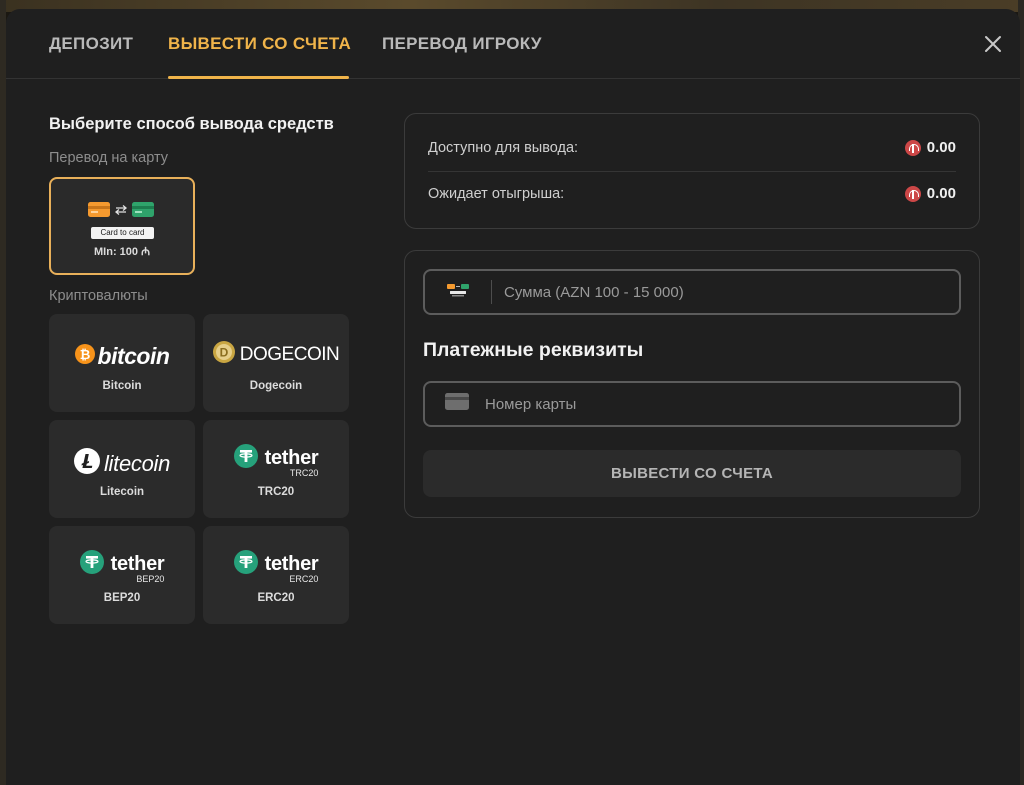 The width and height of the screenshot is (1024, 785). I want to click on crypto-option-tether-bep20: tether BEP20 BEP20, so click(122, 575).